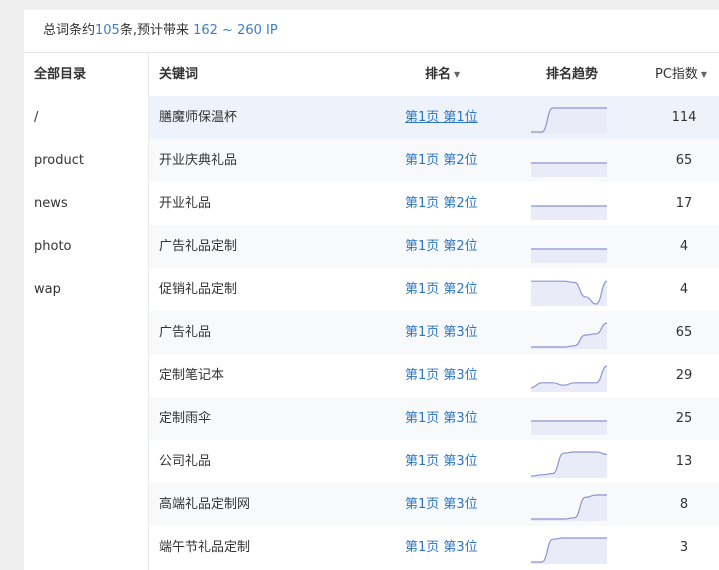  I want to click on keyword-cell: 广告礼品, so click(185, 332).